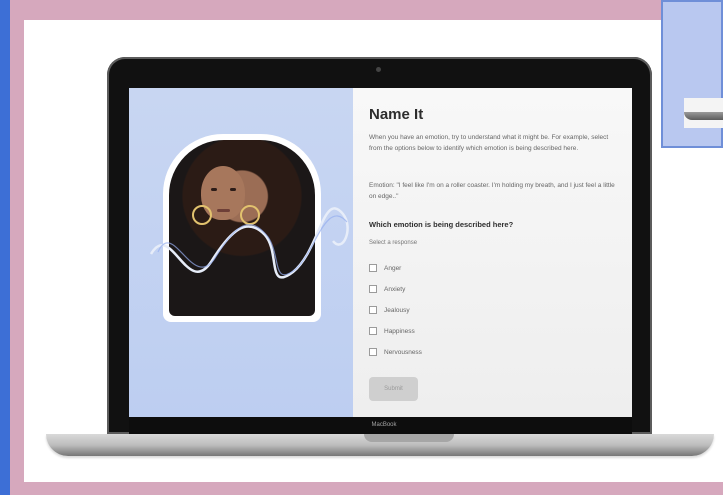 Image resolution: width=723 pixels, height=495 pixels. Describe the element at coordinates (380, 445) in the screenshot. I see `laptop-base` at that location.